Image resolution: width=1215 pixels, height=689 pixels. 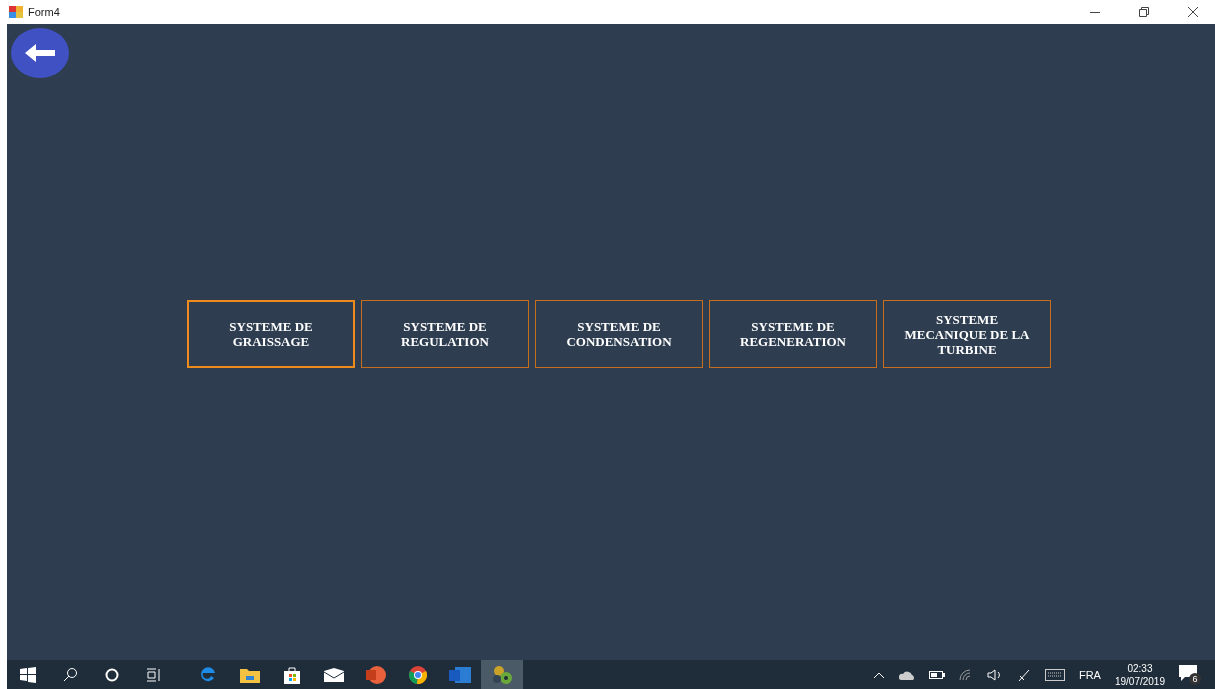 What do you see at coordinates (1054, 674) in the screenshot?
I see `keyboard-icon` at bounding box center [1054, 674].